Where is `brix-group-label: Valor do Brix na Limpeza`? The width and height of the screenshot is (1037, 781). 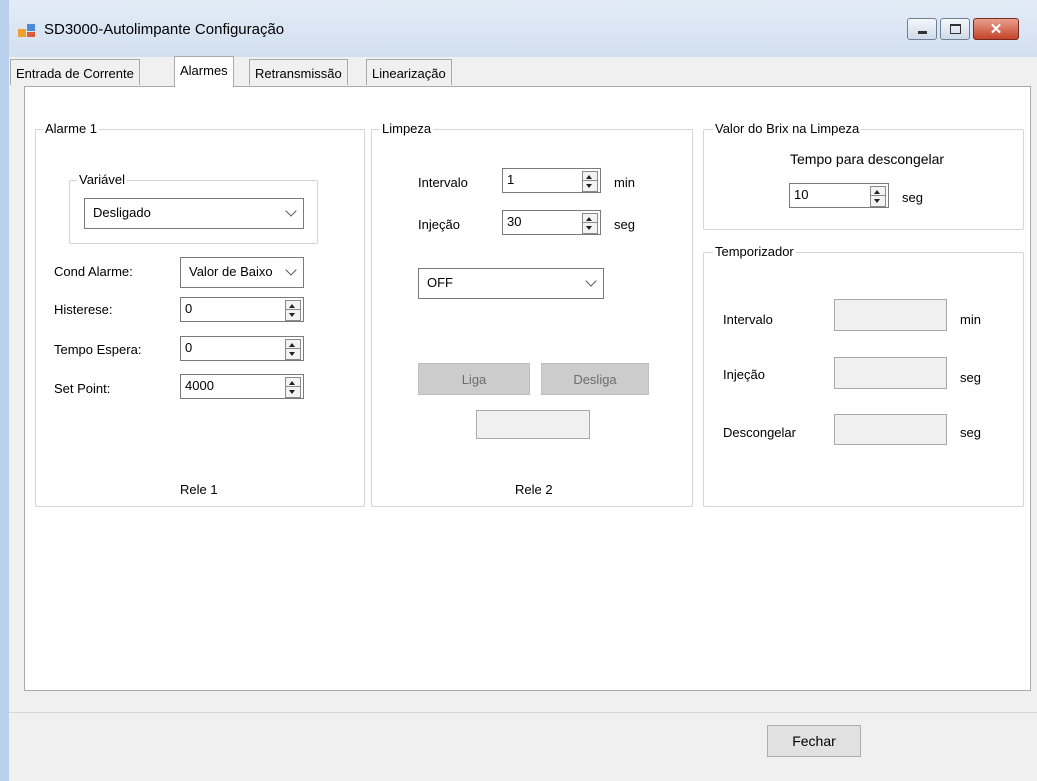 brix-group-label: Valor do Brix na Limpeza is located at coordinates (787, 128).